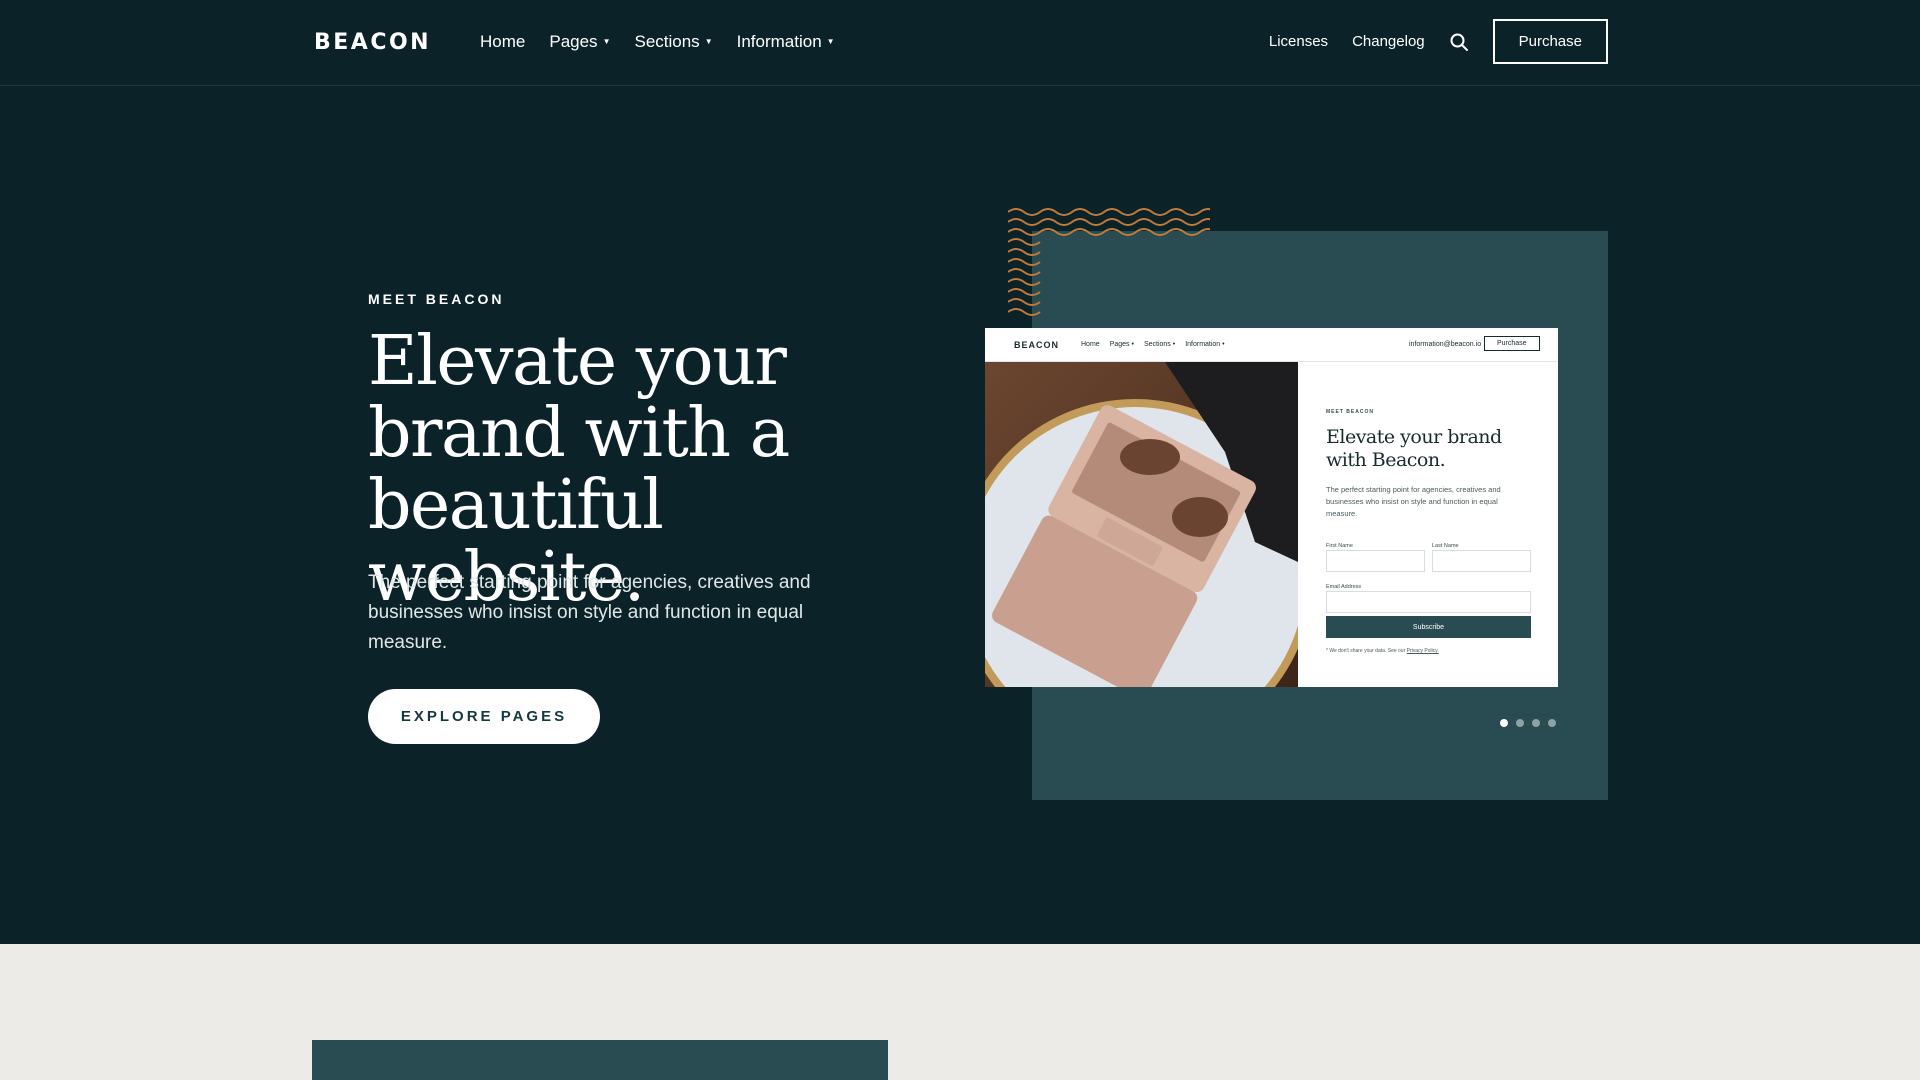 The width and height of the screenshot is (1920, 1080). What do you see at coordinates (1445, 546) in the screenshot?
I see `mockup-last-name-label: Last Name` at bounding box center [1445, 546].